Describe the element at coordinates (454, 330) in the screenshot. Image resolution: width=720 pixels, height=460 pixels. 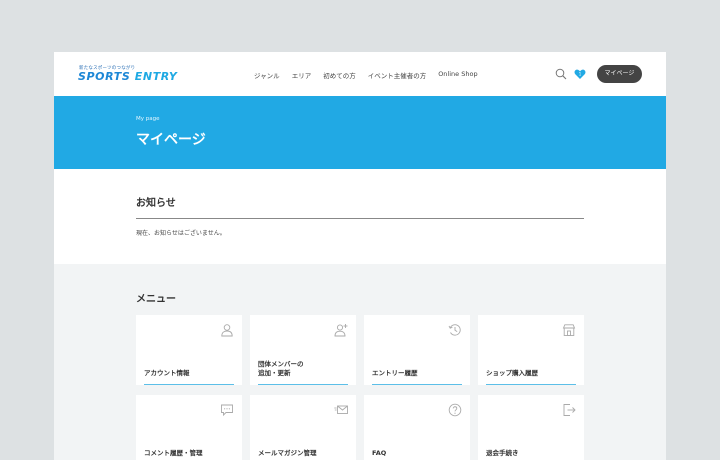
I see `history-clock-icon` at that location.